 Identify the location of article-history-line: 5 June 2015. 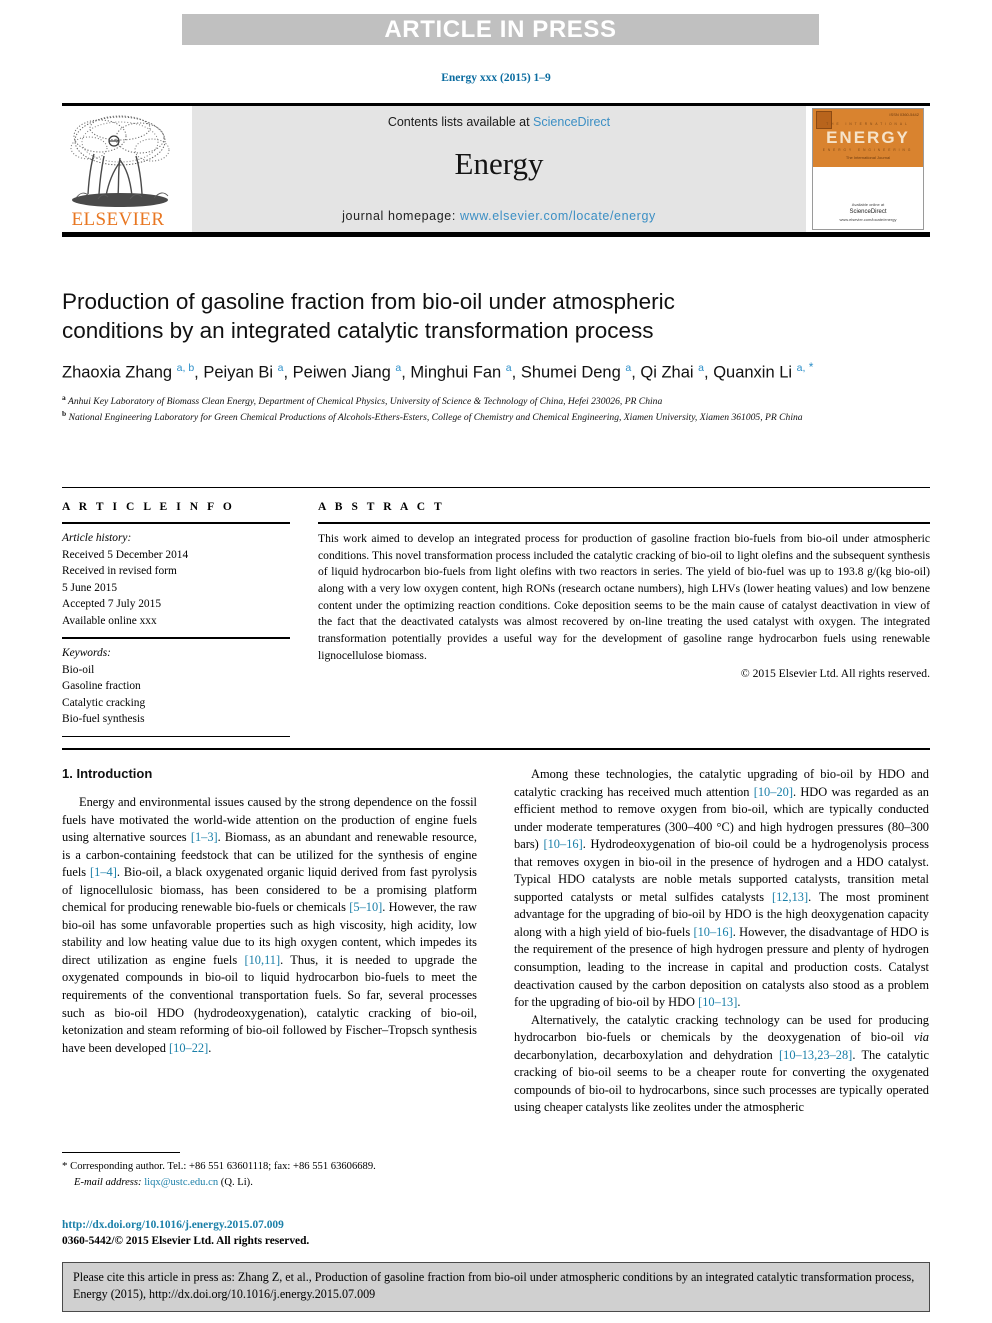
(90, 587).